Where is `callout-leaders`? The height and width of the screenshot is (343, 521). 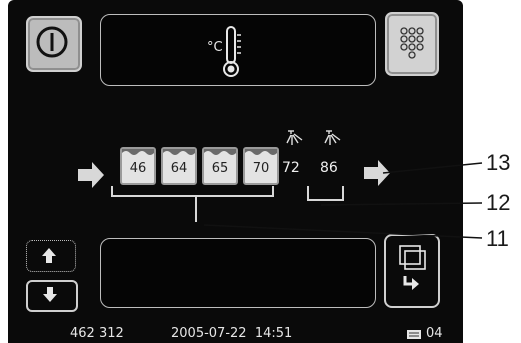 callout-leaders is located at coordinates (343, 200).